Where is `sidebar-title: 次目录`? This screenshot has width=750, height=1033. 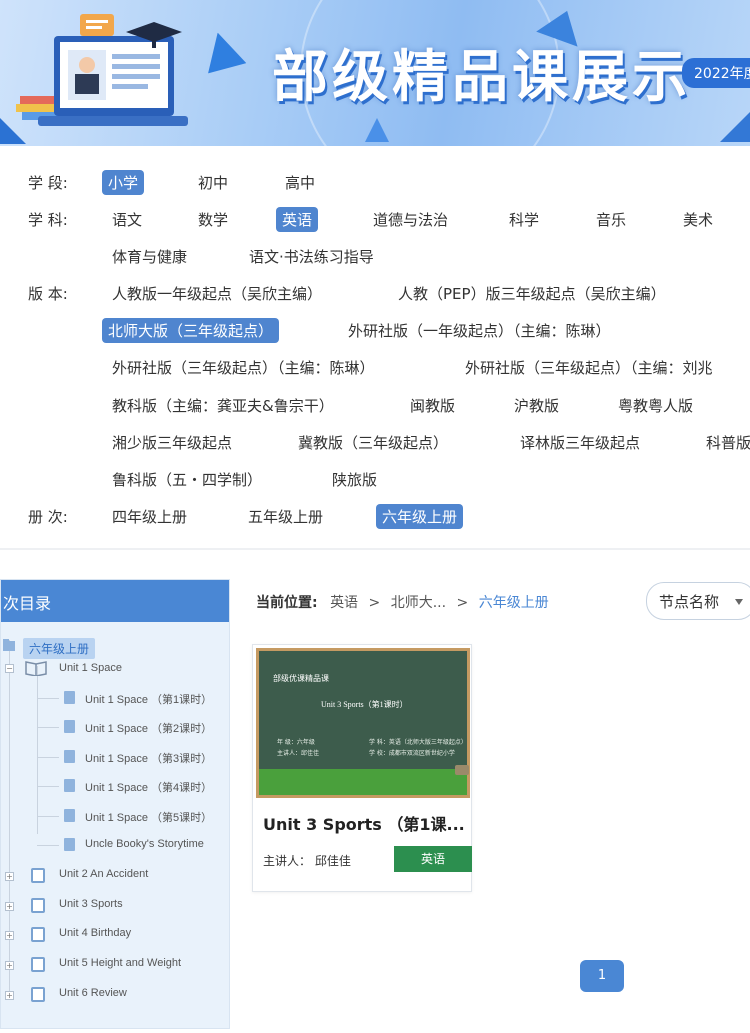 sidebar-title: 次目录 is located at coordinates (115, 601).